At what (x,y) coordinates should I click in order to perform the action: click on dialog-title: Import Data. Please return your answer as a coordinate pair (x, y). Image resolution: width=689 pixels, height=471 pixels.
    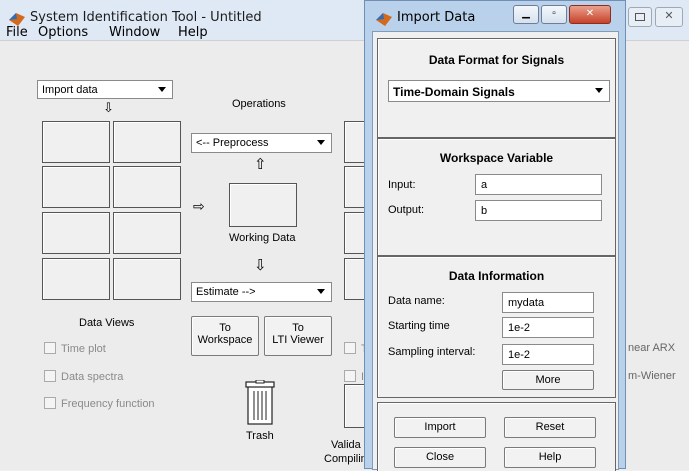
    Looking at the image, I should click on (436, 17).